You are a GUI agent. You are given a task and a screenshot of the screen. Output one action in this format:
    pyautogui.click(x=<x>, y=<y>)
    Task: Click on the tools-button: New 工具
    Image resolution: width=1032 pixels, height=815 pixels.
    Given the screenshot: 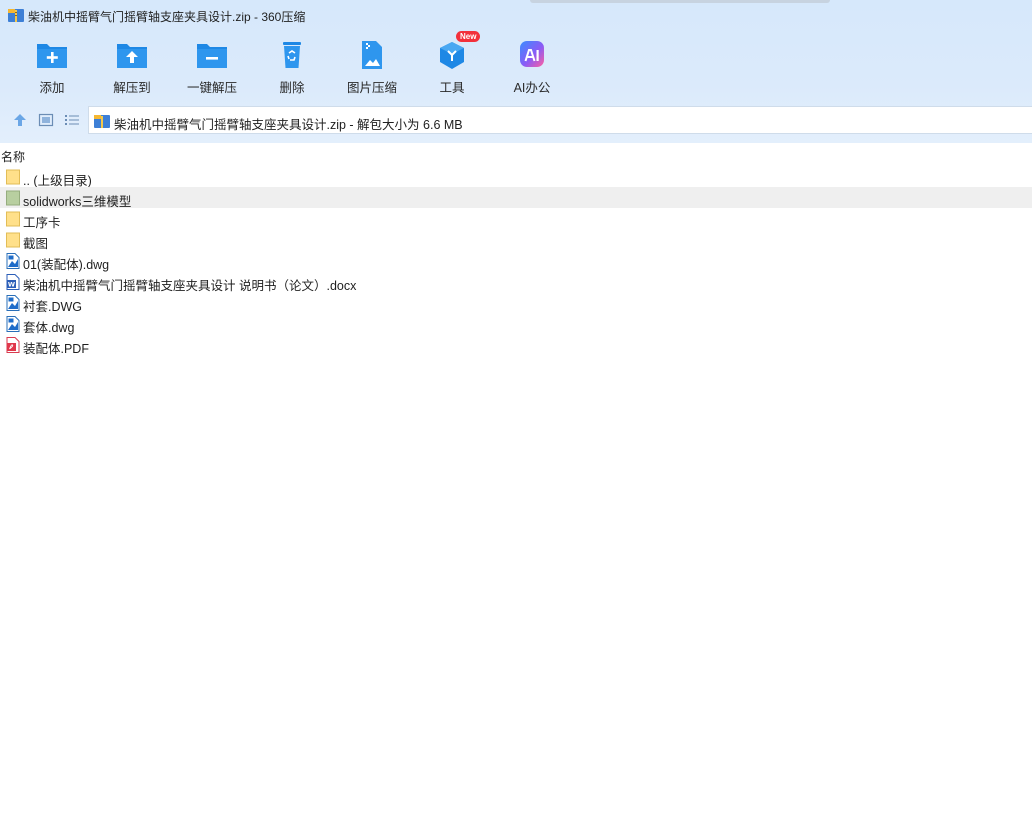 What is the action you would take?
    pyautogui.click(x=452, y=64)
    